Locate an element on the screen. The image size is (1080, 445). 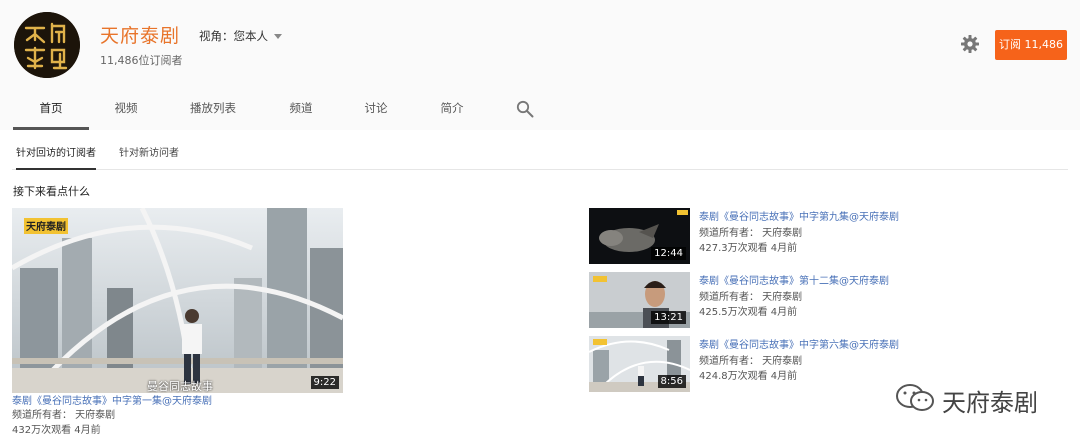
featured-video-title: 泰剧《曼谷同志故事》中字第一集@天府泰剧 is located at coordinates (112, 399).